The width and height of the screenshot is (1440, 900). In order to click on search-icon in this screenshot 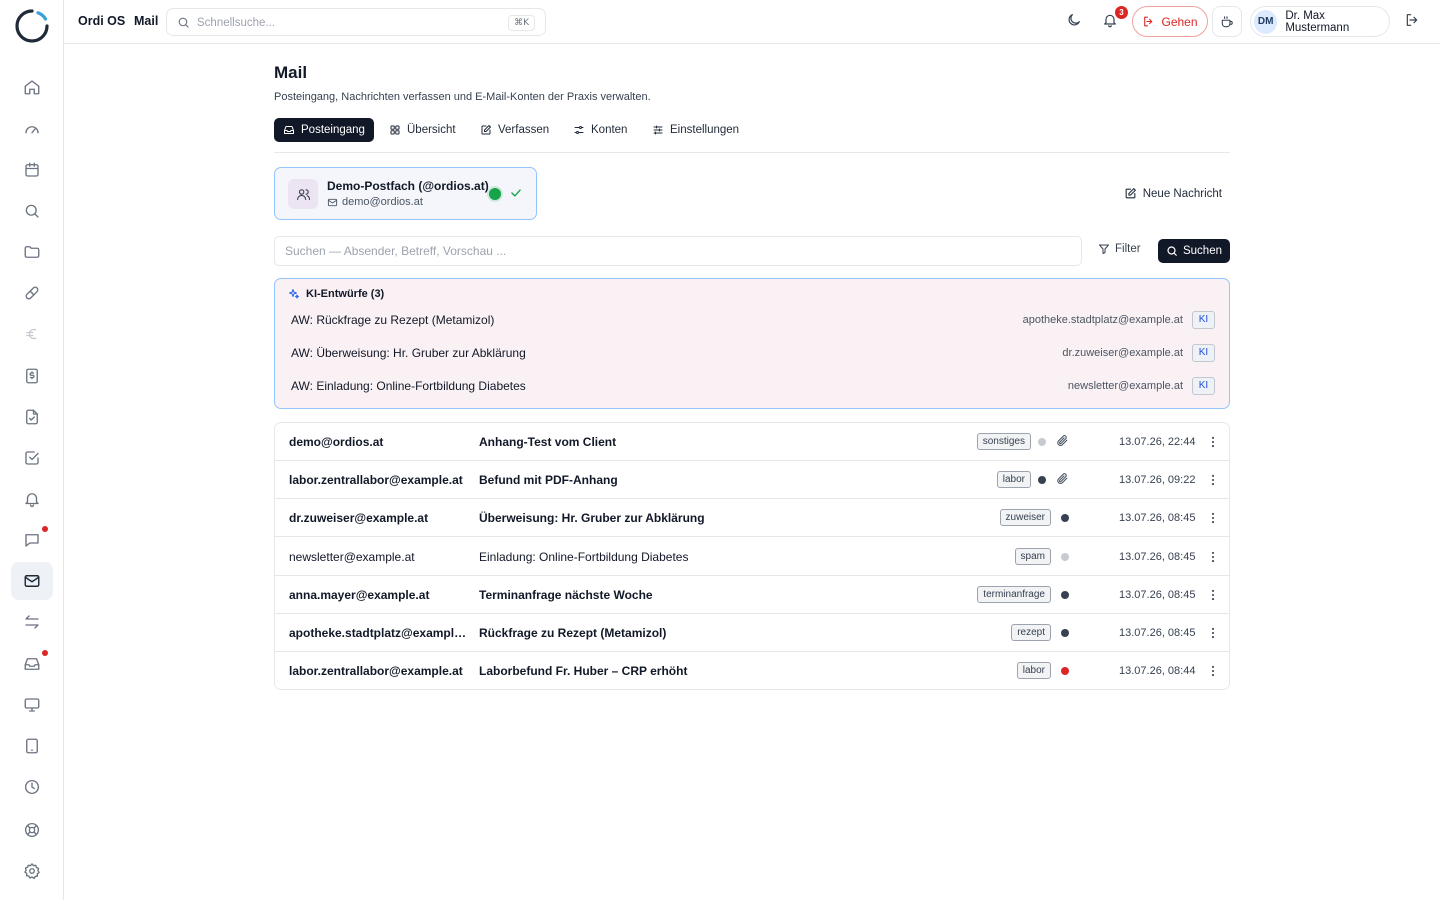, I will do `click(1172, 251)`.